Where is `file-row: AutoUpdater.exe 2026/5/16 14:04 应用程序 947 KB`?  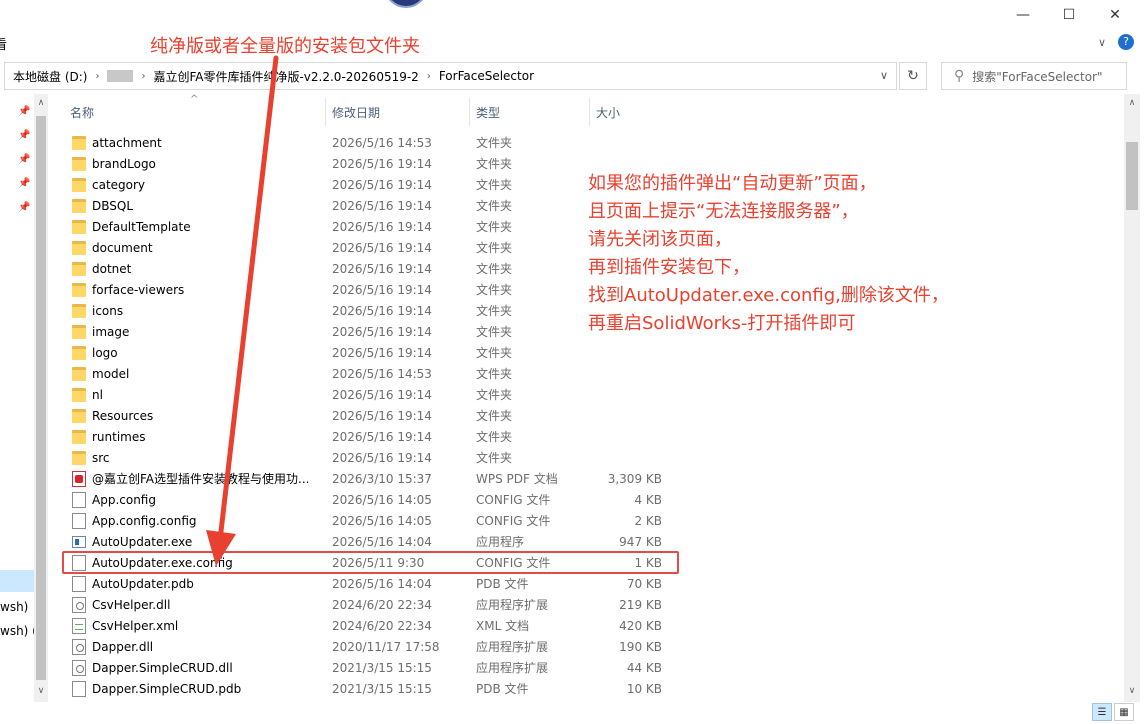 file-row: AutoUpdater.exe 2026/5/16 14:04 应用程序 947 KB is located at coordinates (370, 541).